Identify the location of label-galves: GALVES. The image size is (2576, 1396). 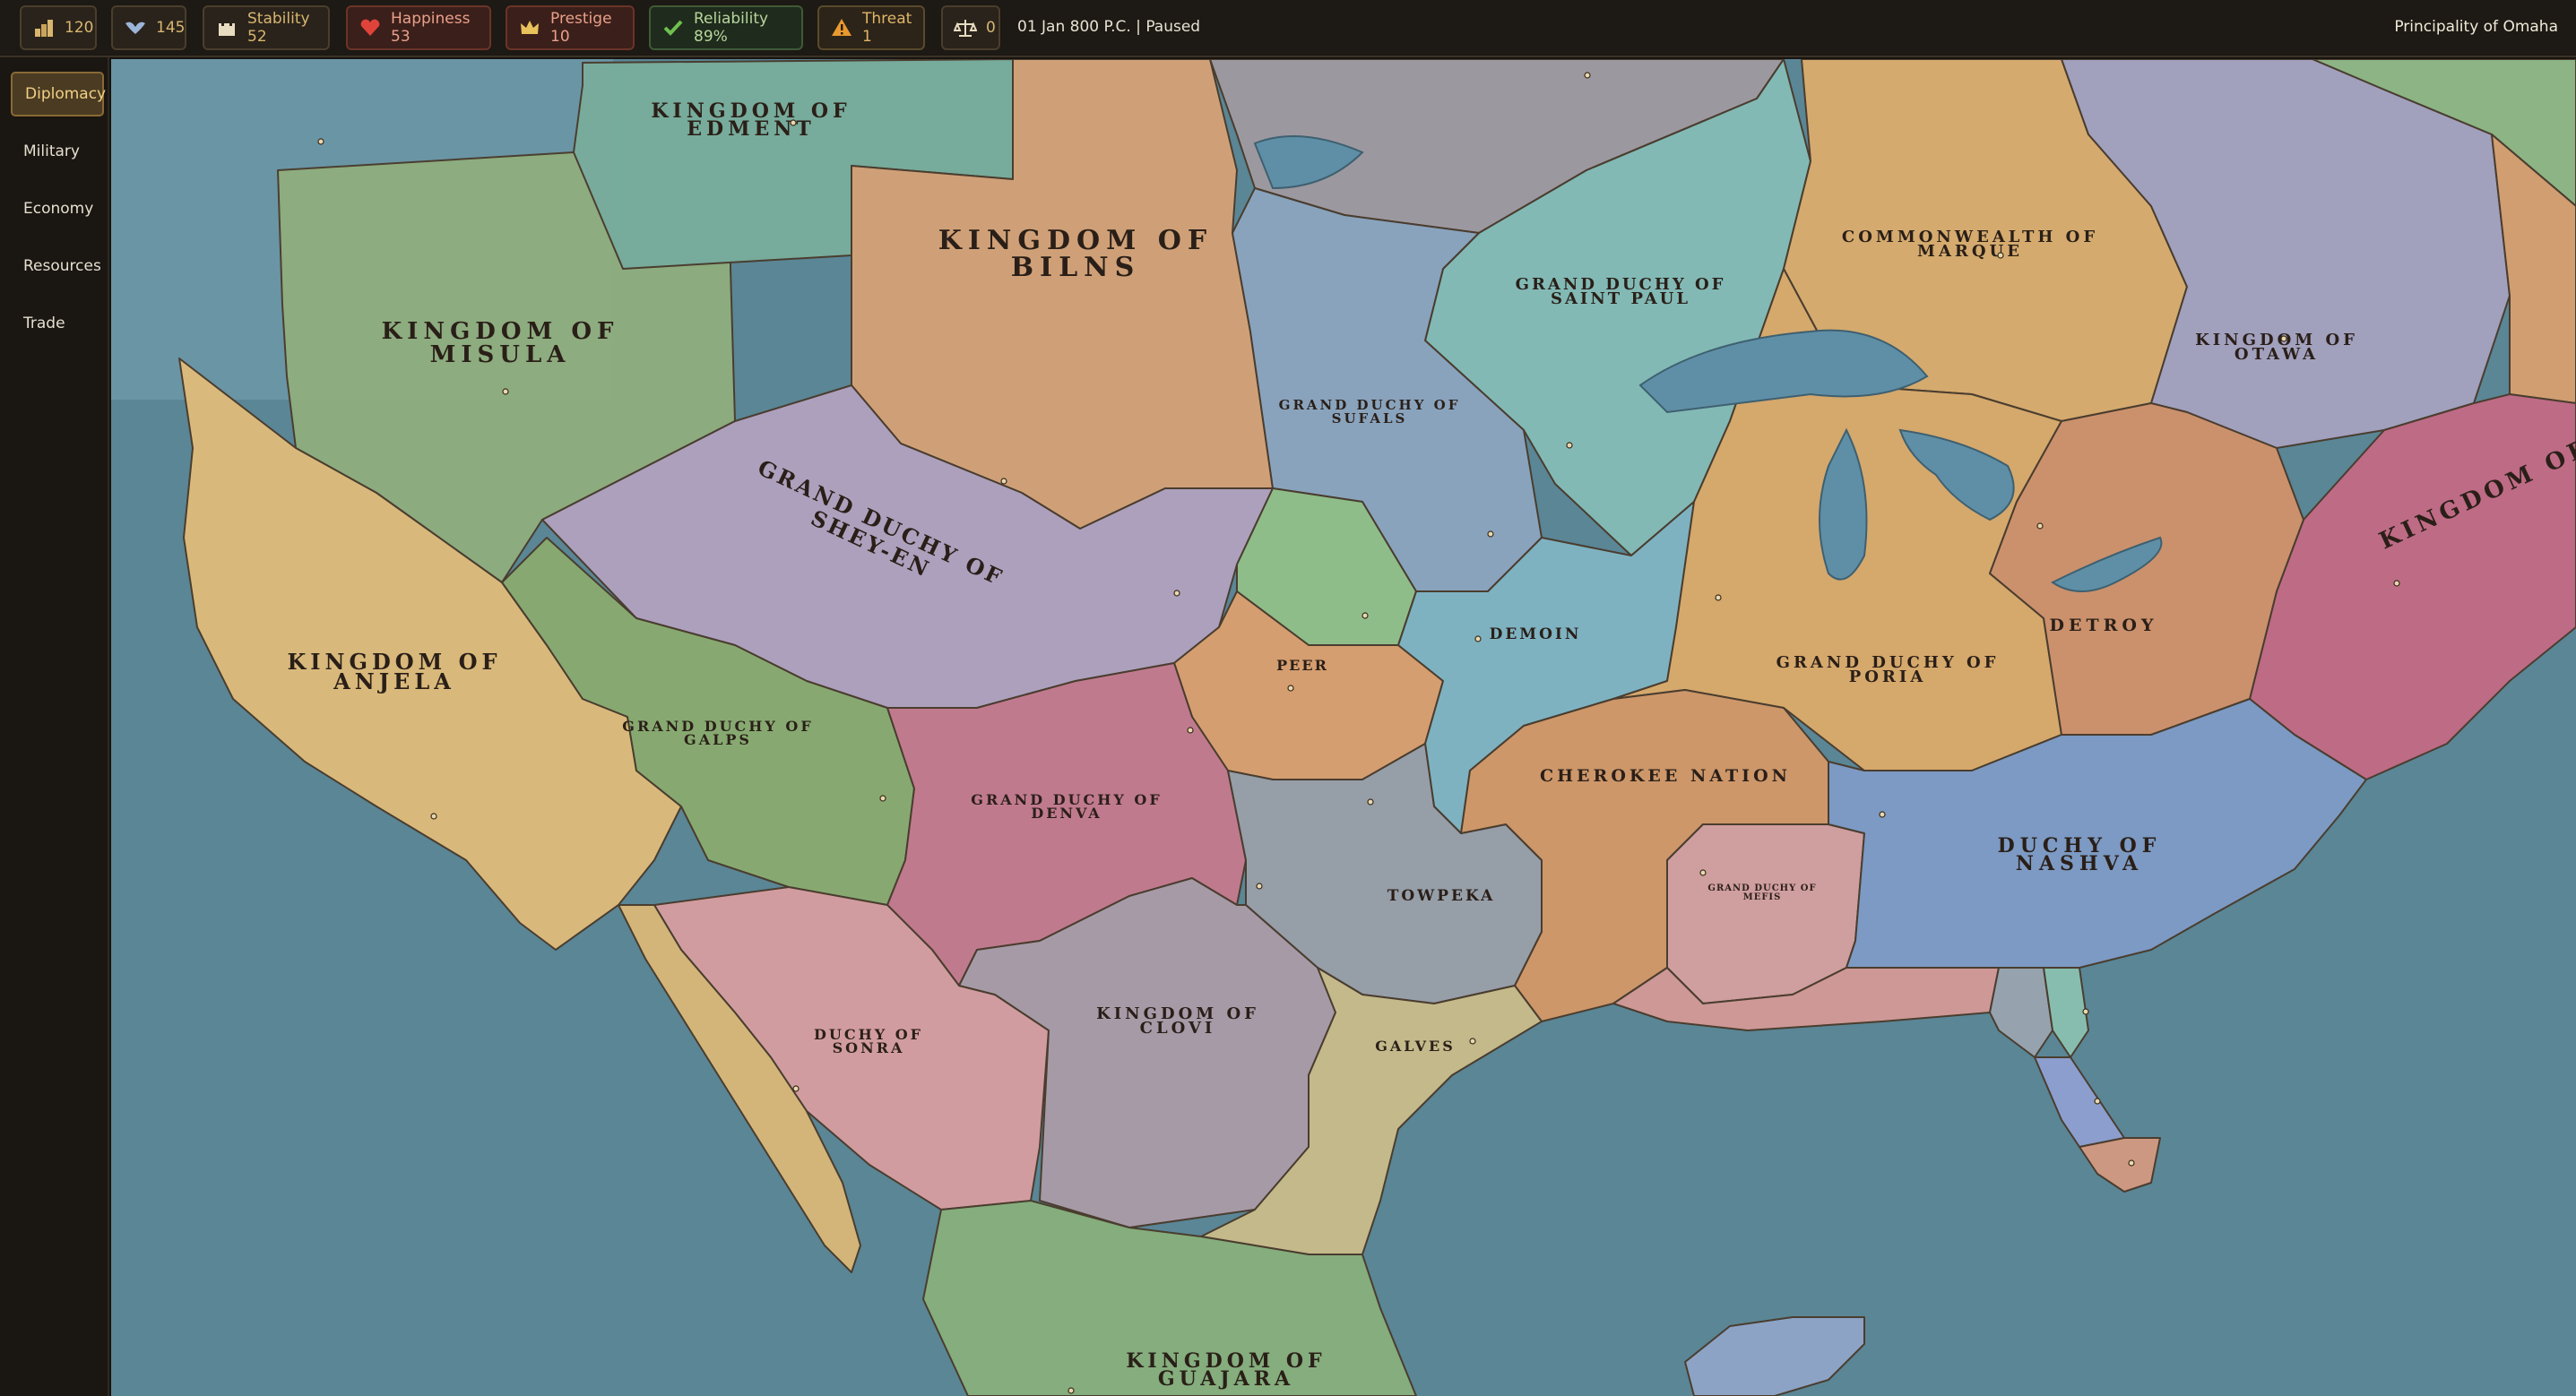
(1415, 1047).